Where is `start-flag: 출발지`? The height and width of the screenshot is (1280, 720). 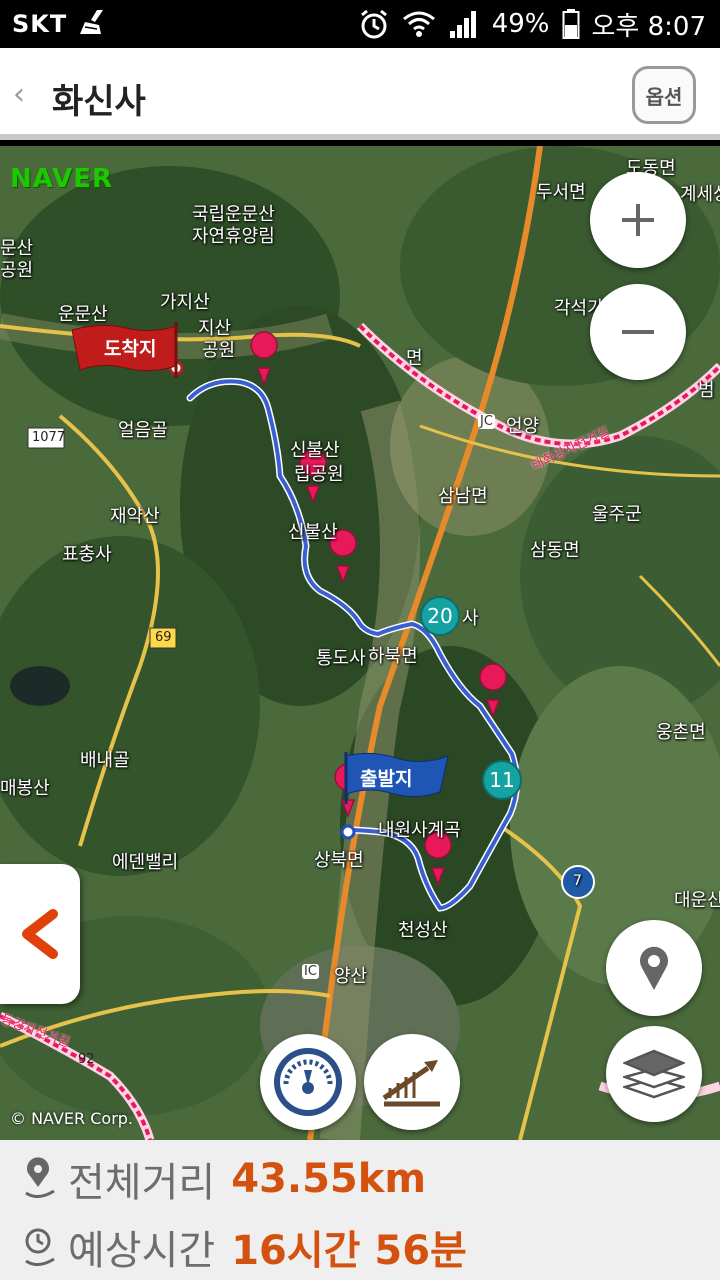 start-flag: 출발지 is located at coordinates (397, 780).